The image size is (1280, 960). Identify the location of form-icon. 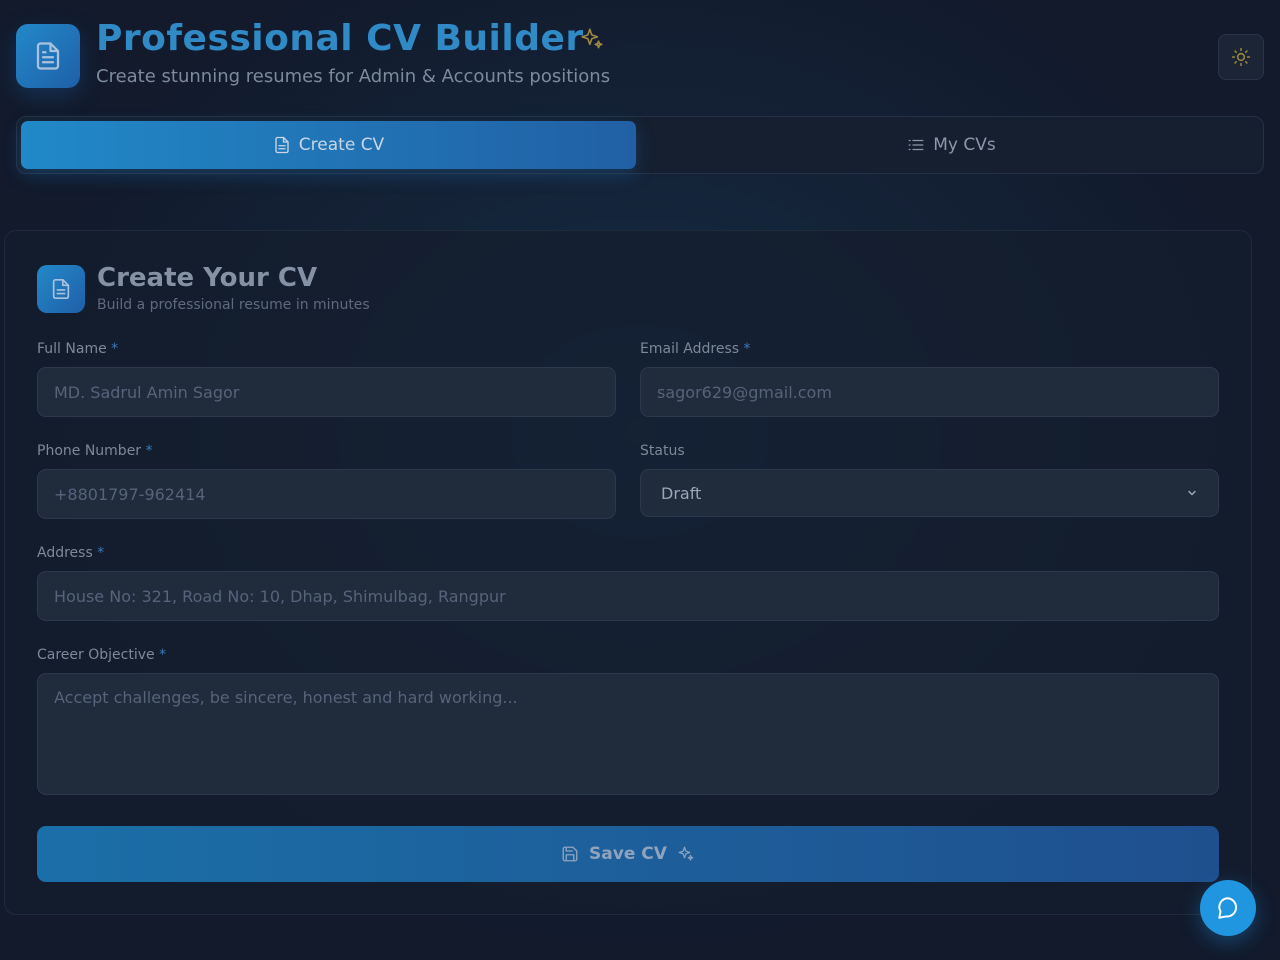
(61, 289).